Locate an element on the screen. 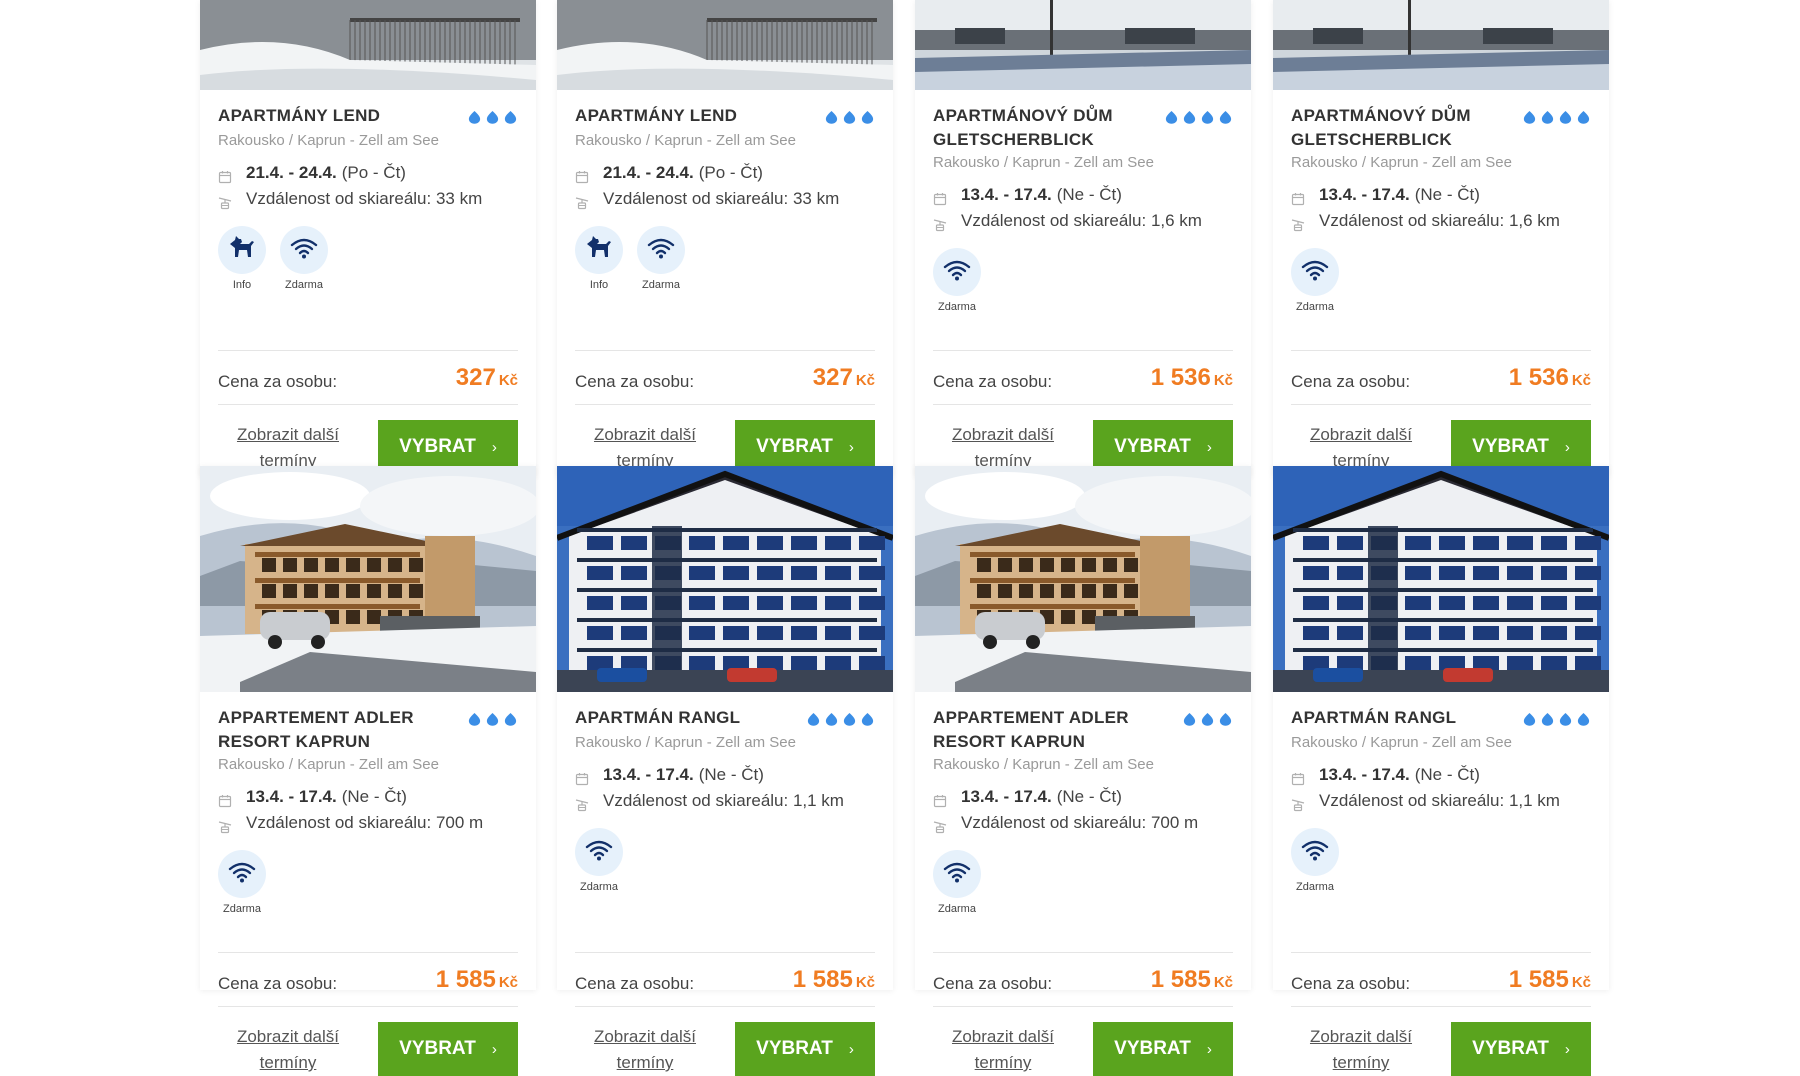 The width and height of the screenshot is (1800, 1076). distance-line: Vzdálenost od skiareálu: 33 km is located at coordinates (725, 199).